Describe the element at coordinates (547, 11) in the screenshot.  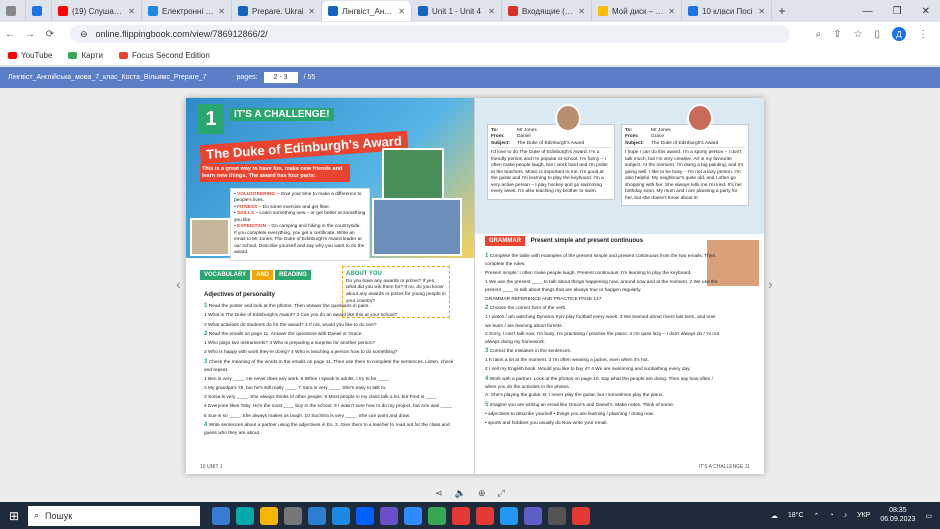
I see `browser-tab: Входящие (136 ✕` at that location.